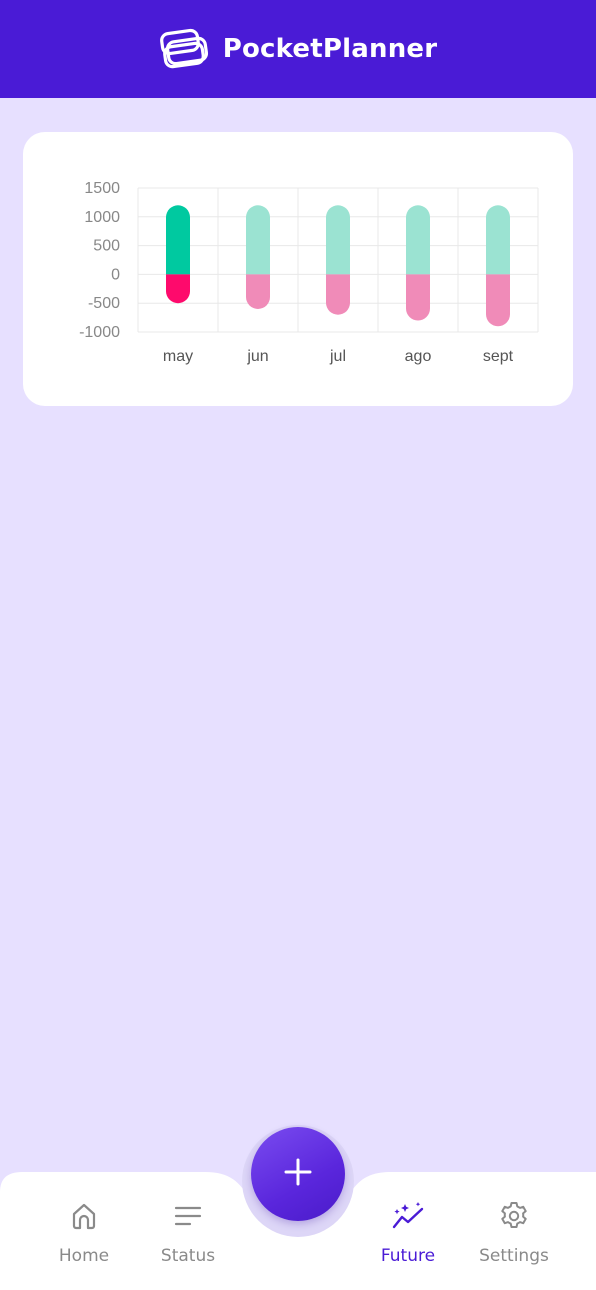  I want to click on nav-settings-label: Settings, so click(514, 1256).